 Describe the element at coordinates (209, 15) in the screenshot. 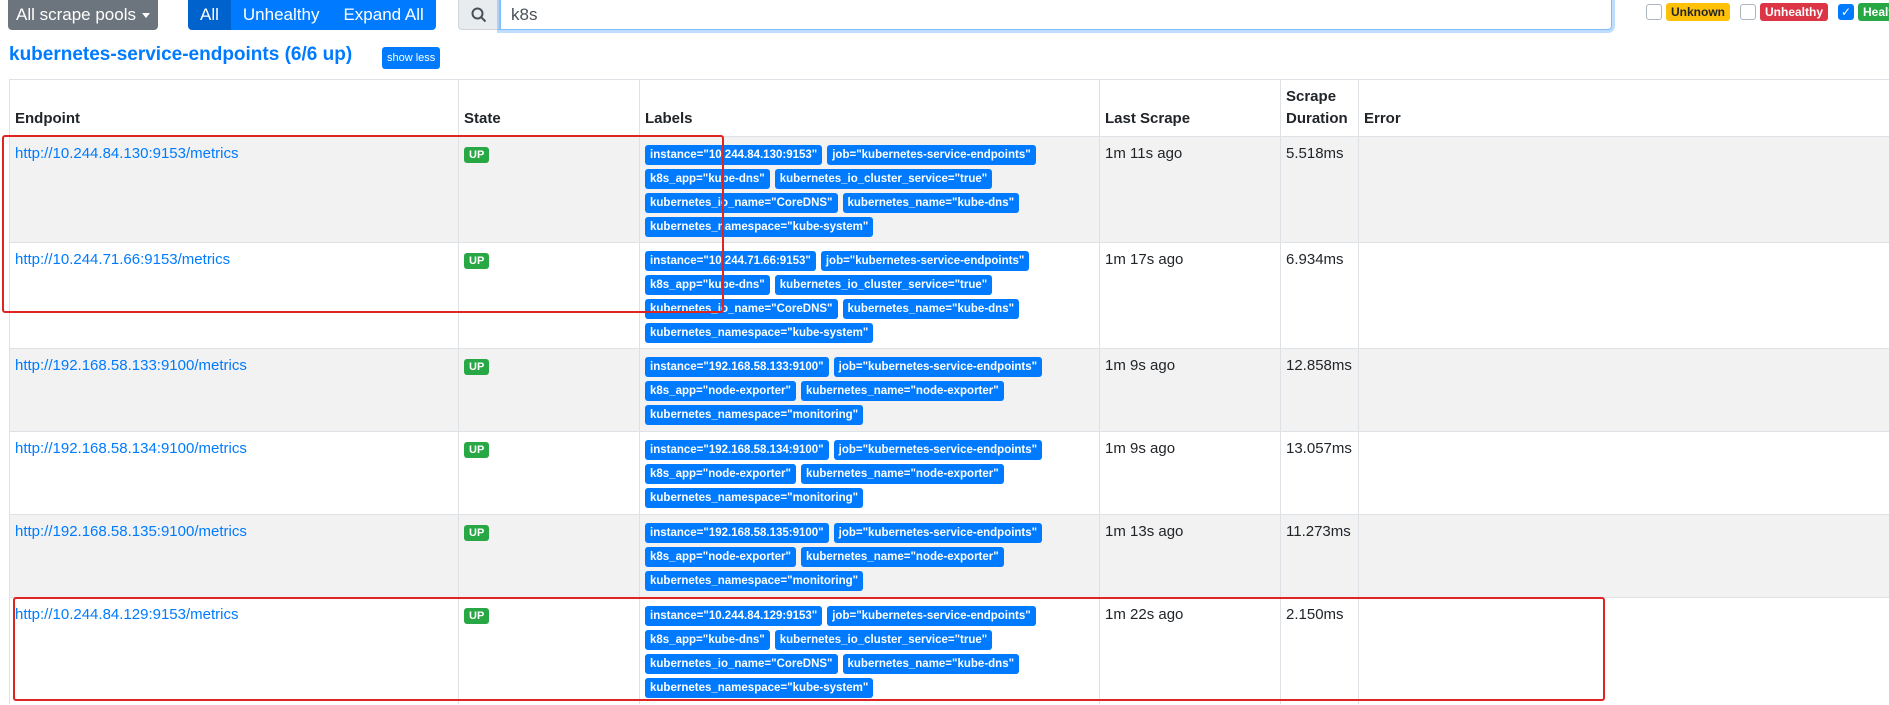

I see `filter-all-button: All` at that location.